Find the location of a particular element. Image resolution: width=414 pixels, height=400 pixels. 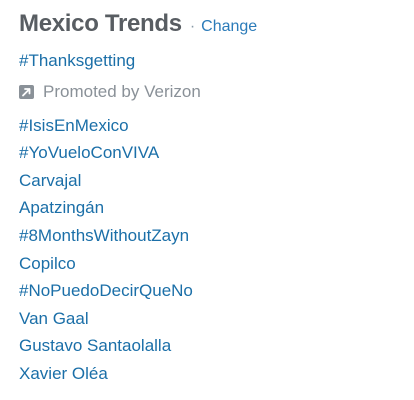

trends-title: Mexico Trends is located at coordinates (100, 23).